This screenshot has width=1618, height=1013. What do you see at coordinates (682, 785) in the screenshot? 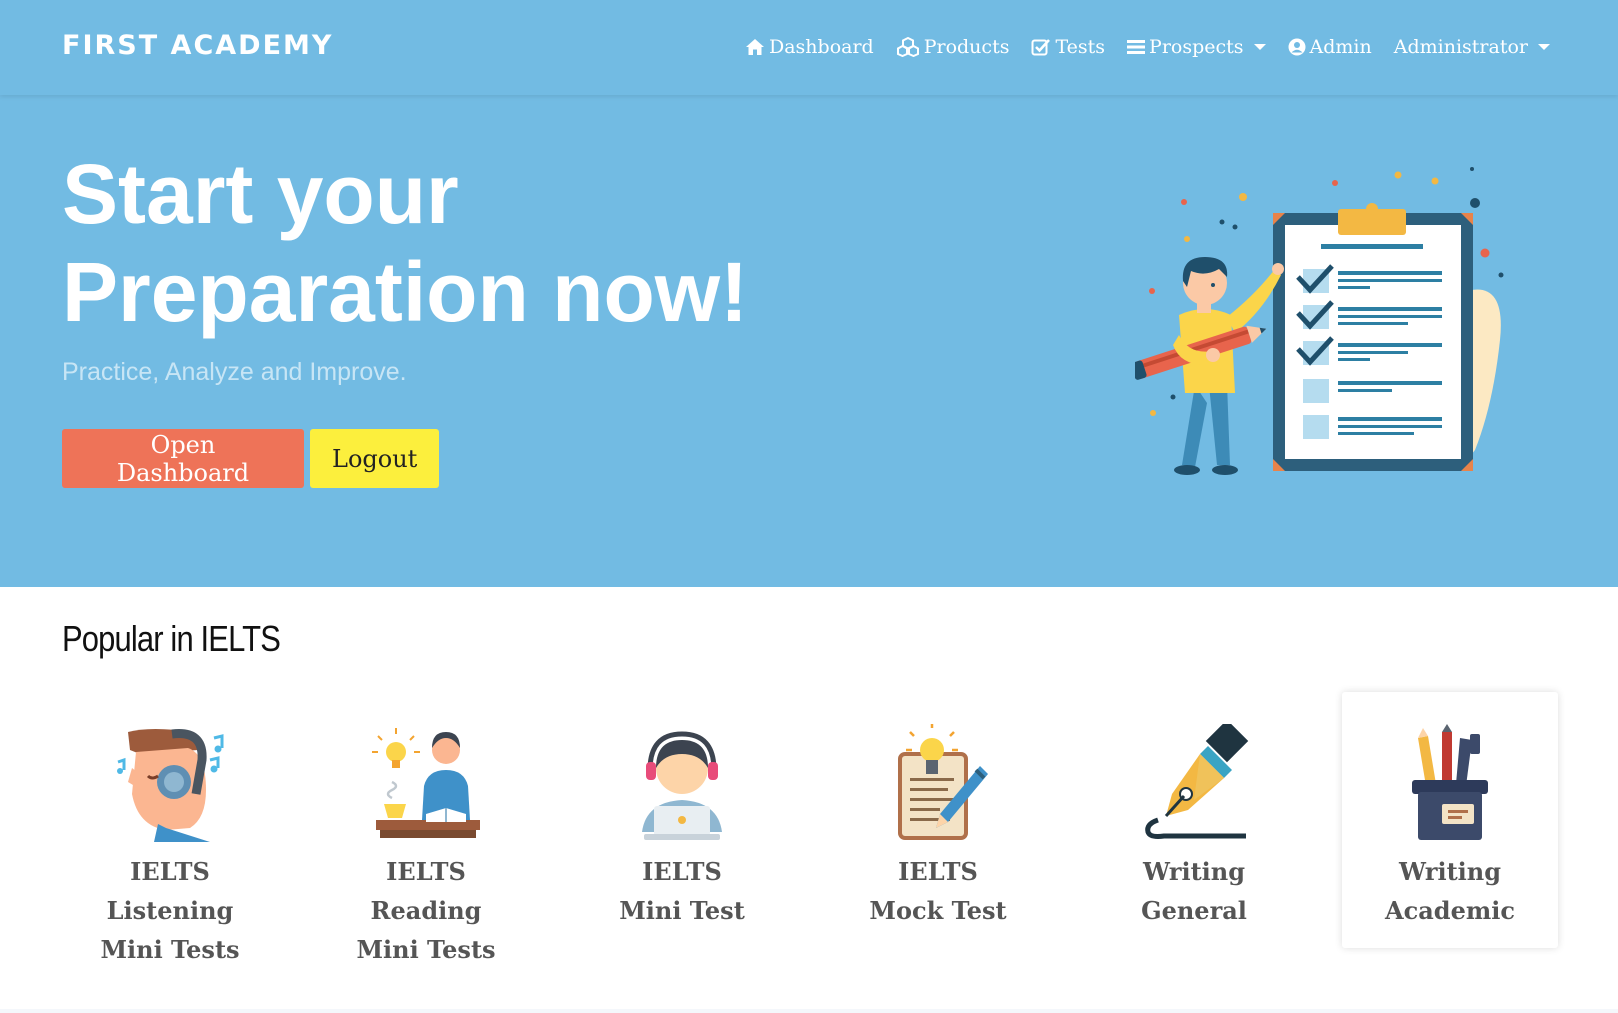
I see `laptop-headset-icon` at bounding box center [682, 785].